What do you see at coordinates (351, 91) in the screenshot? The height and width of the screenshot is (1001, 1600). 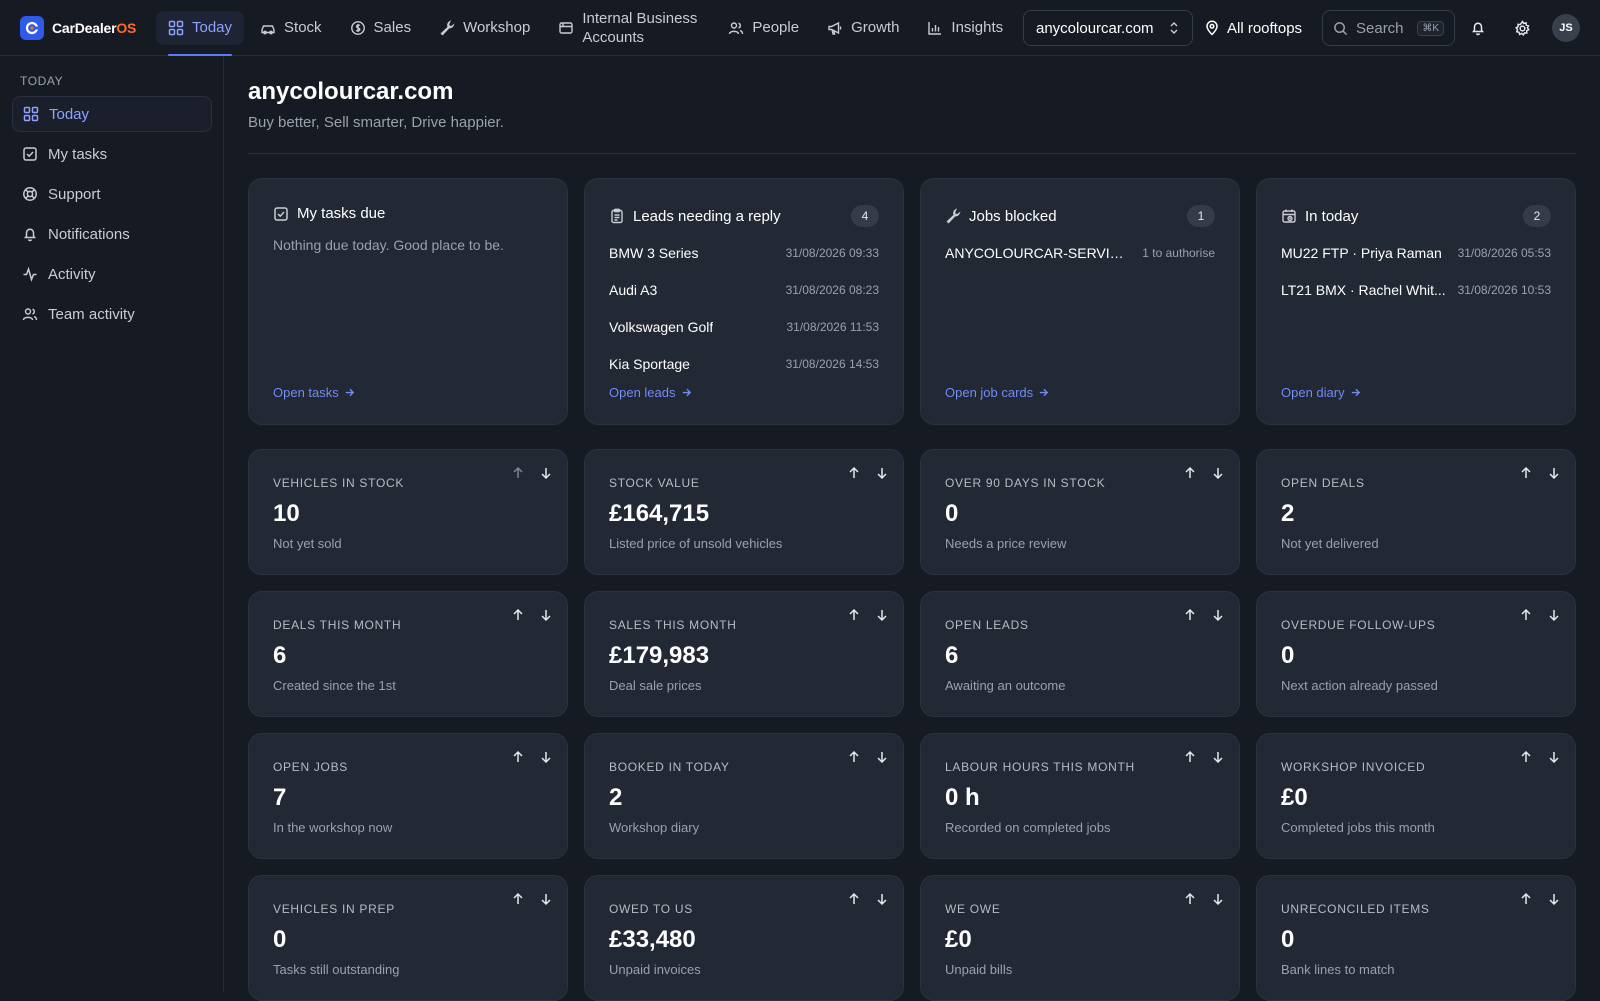 I see `page-title: anycolourcar.com` at bounding box center [351, 91].